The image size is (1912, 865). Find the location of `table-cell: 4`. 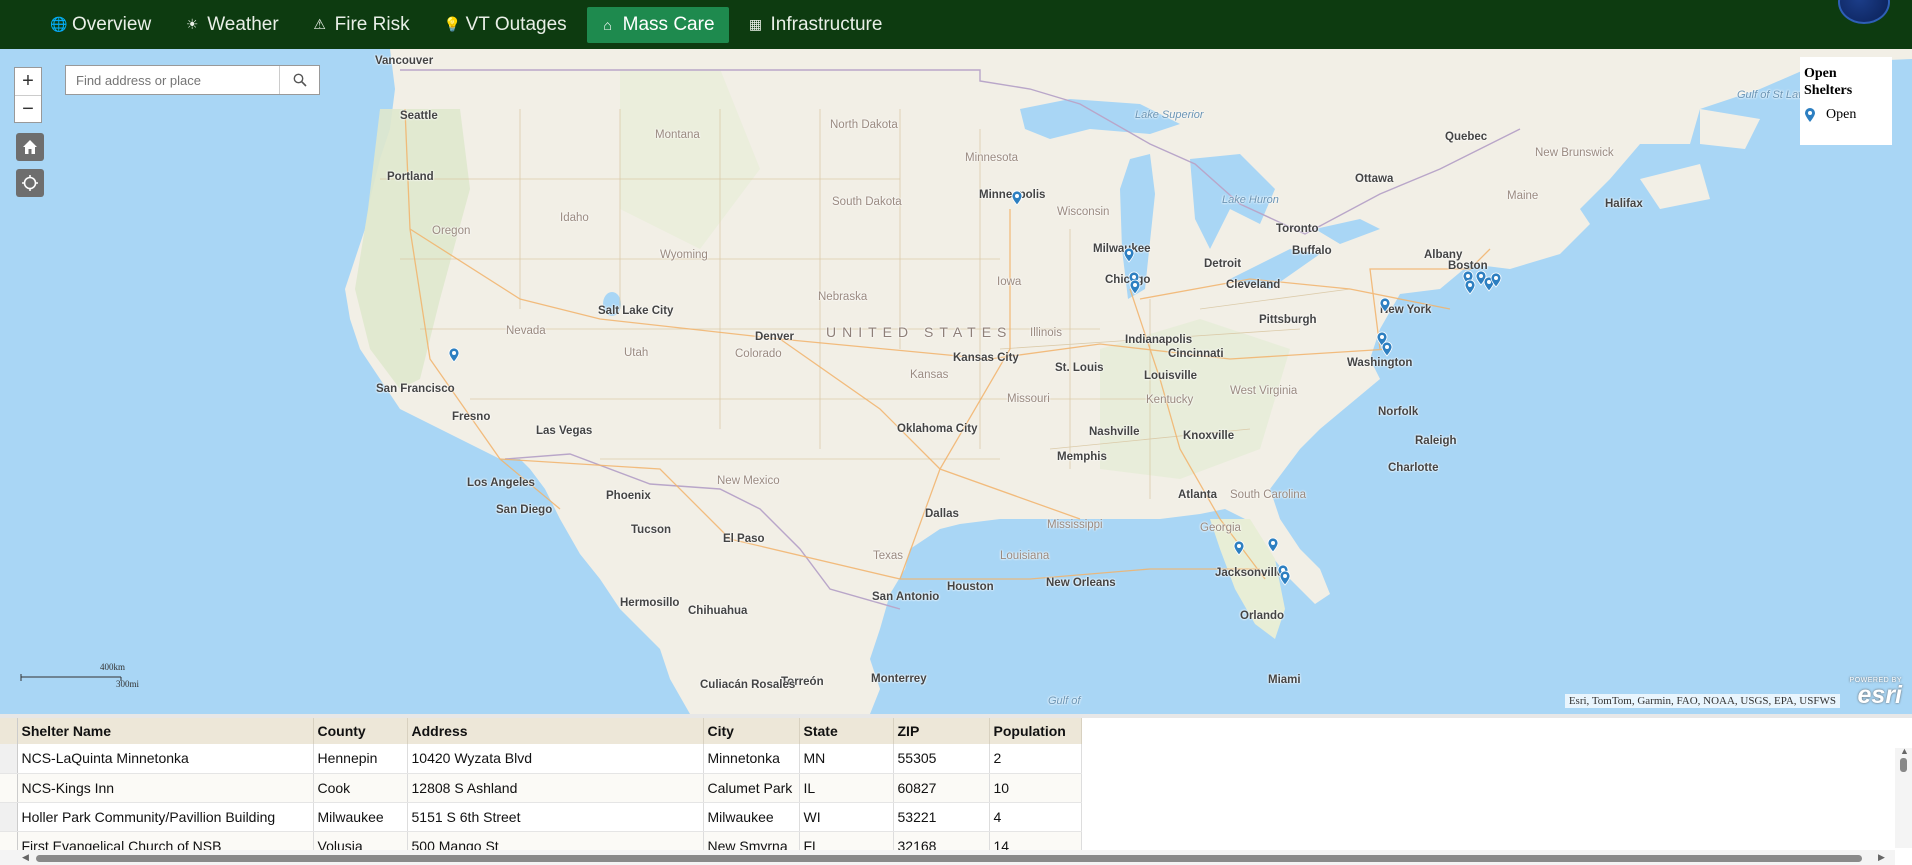

table-cell: 4 is located at coordinates (1035, 817).